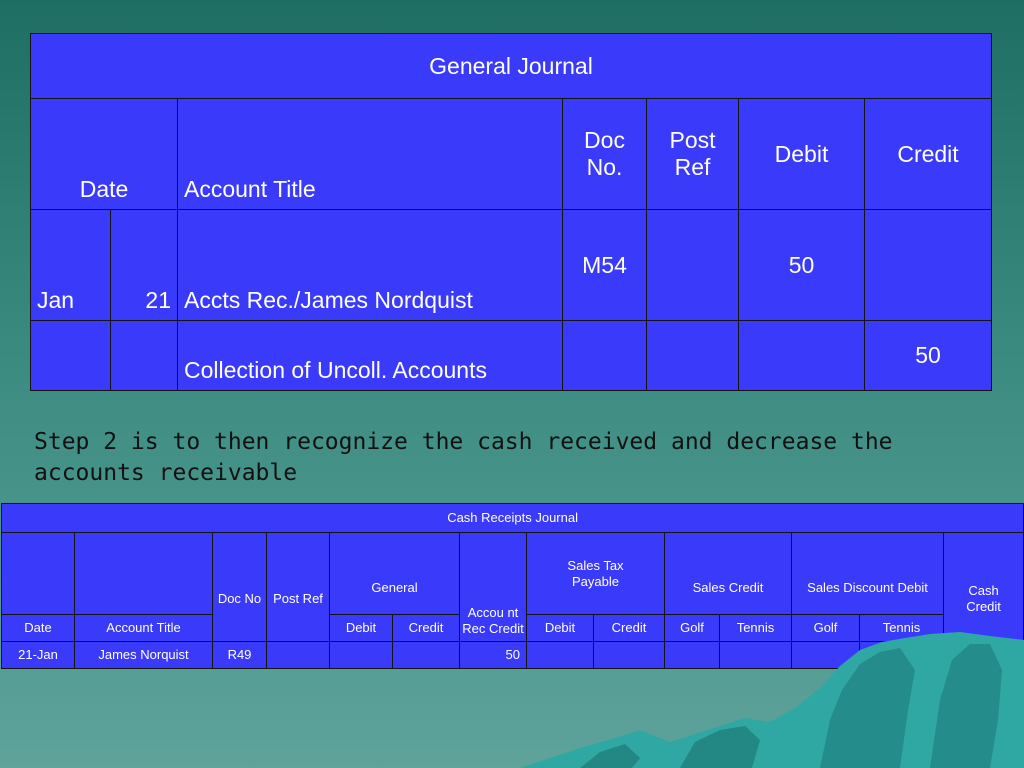  I want to click on entry-account: Collection of Uncoll. Accounts, so click(370, 355).